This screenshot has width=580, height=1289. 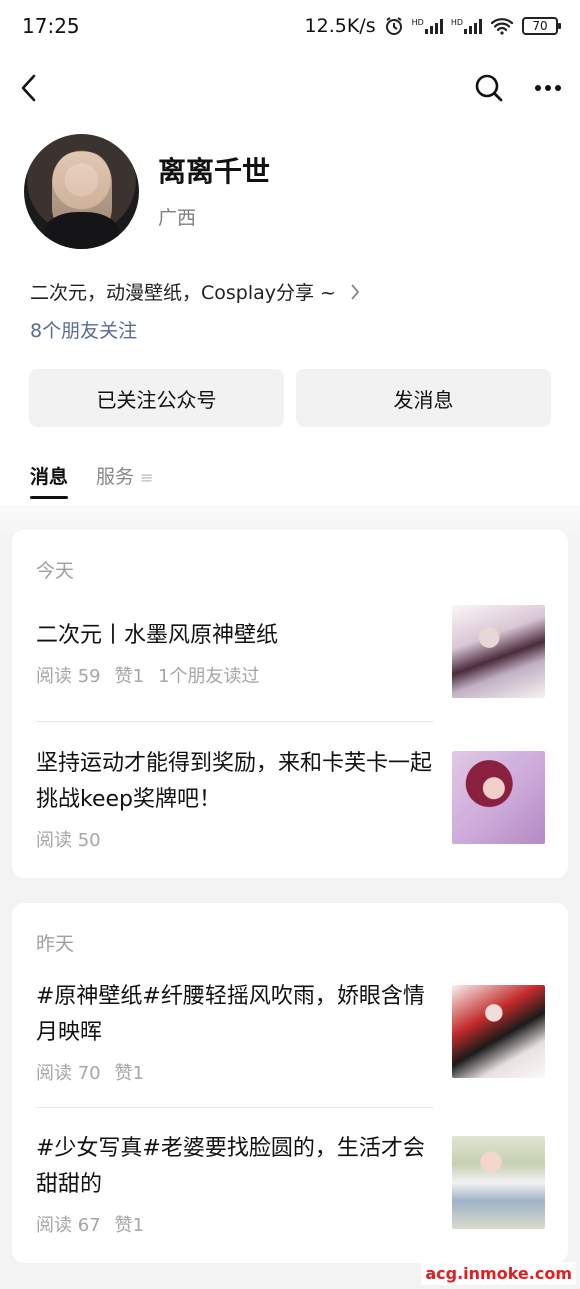 I want to click on account-bio: 二次元，动漫壁纸，Cosplay分享 ~, so click(x=195, y=291).